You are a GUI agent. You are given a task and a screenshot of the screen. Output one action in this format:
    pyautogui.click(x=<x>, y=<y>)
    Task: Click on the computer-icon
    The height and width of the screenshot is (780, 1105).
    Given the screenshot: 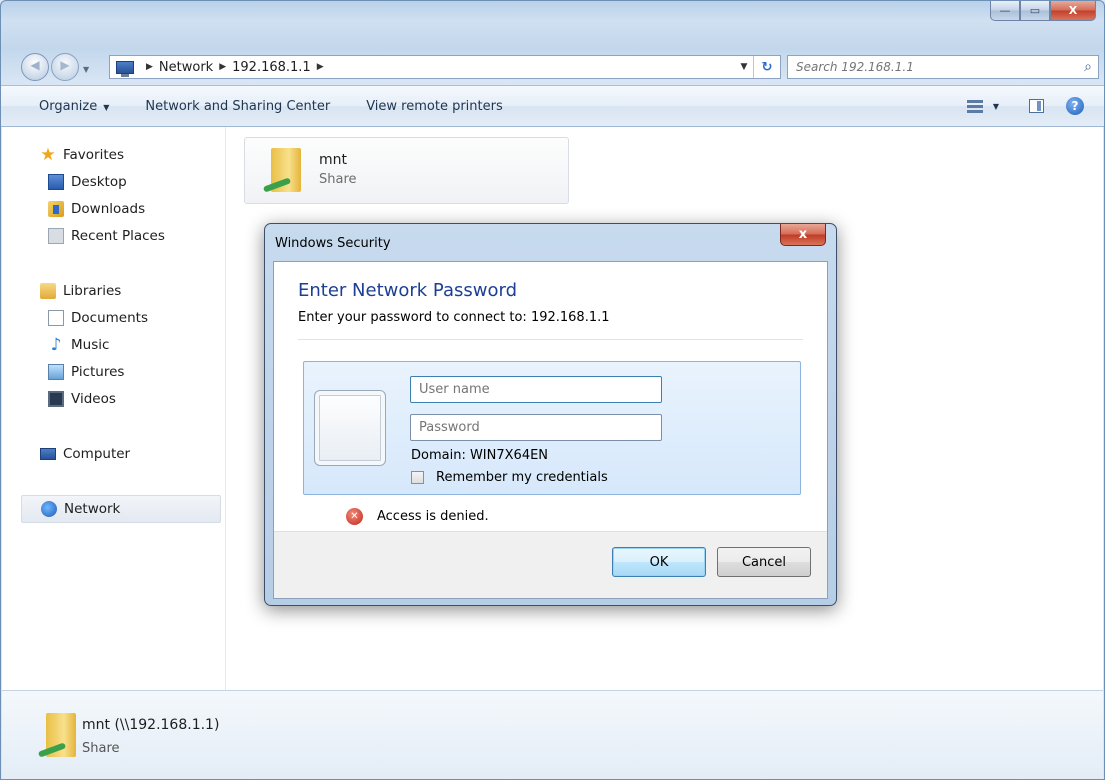 What is the action you would take?
    pyautogui.click(x=48, y=454)
    